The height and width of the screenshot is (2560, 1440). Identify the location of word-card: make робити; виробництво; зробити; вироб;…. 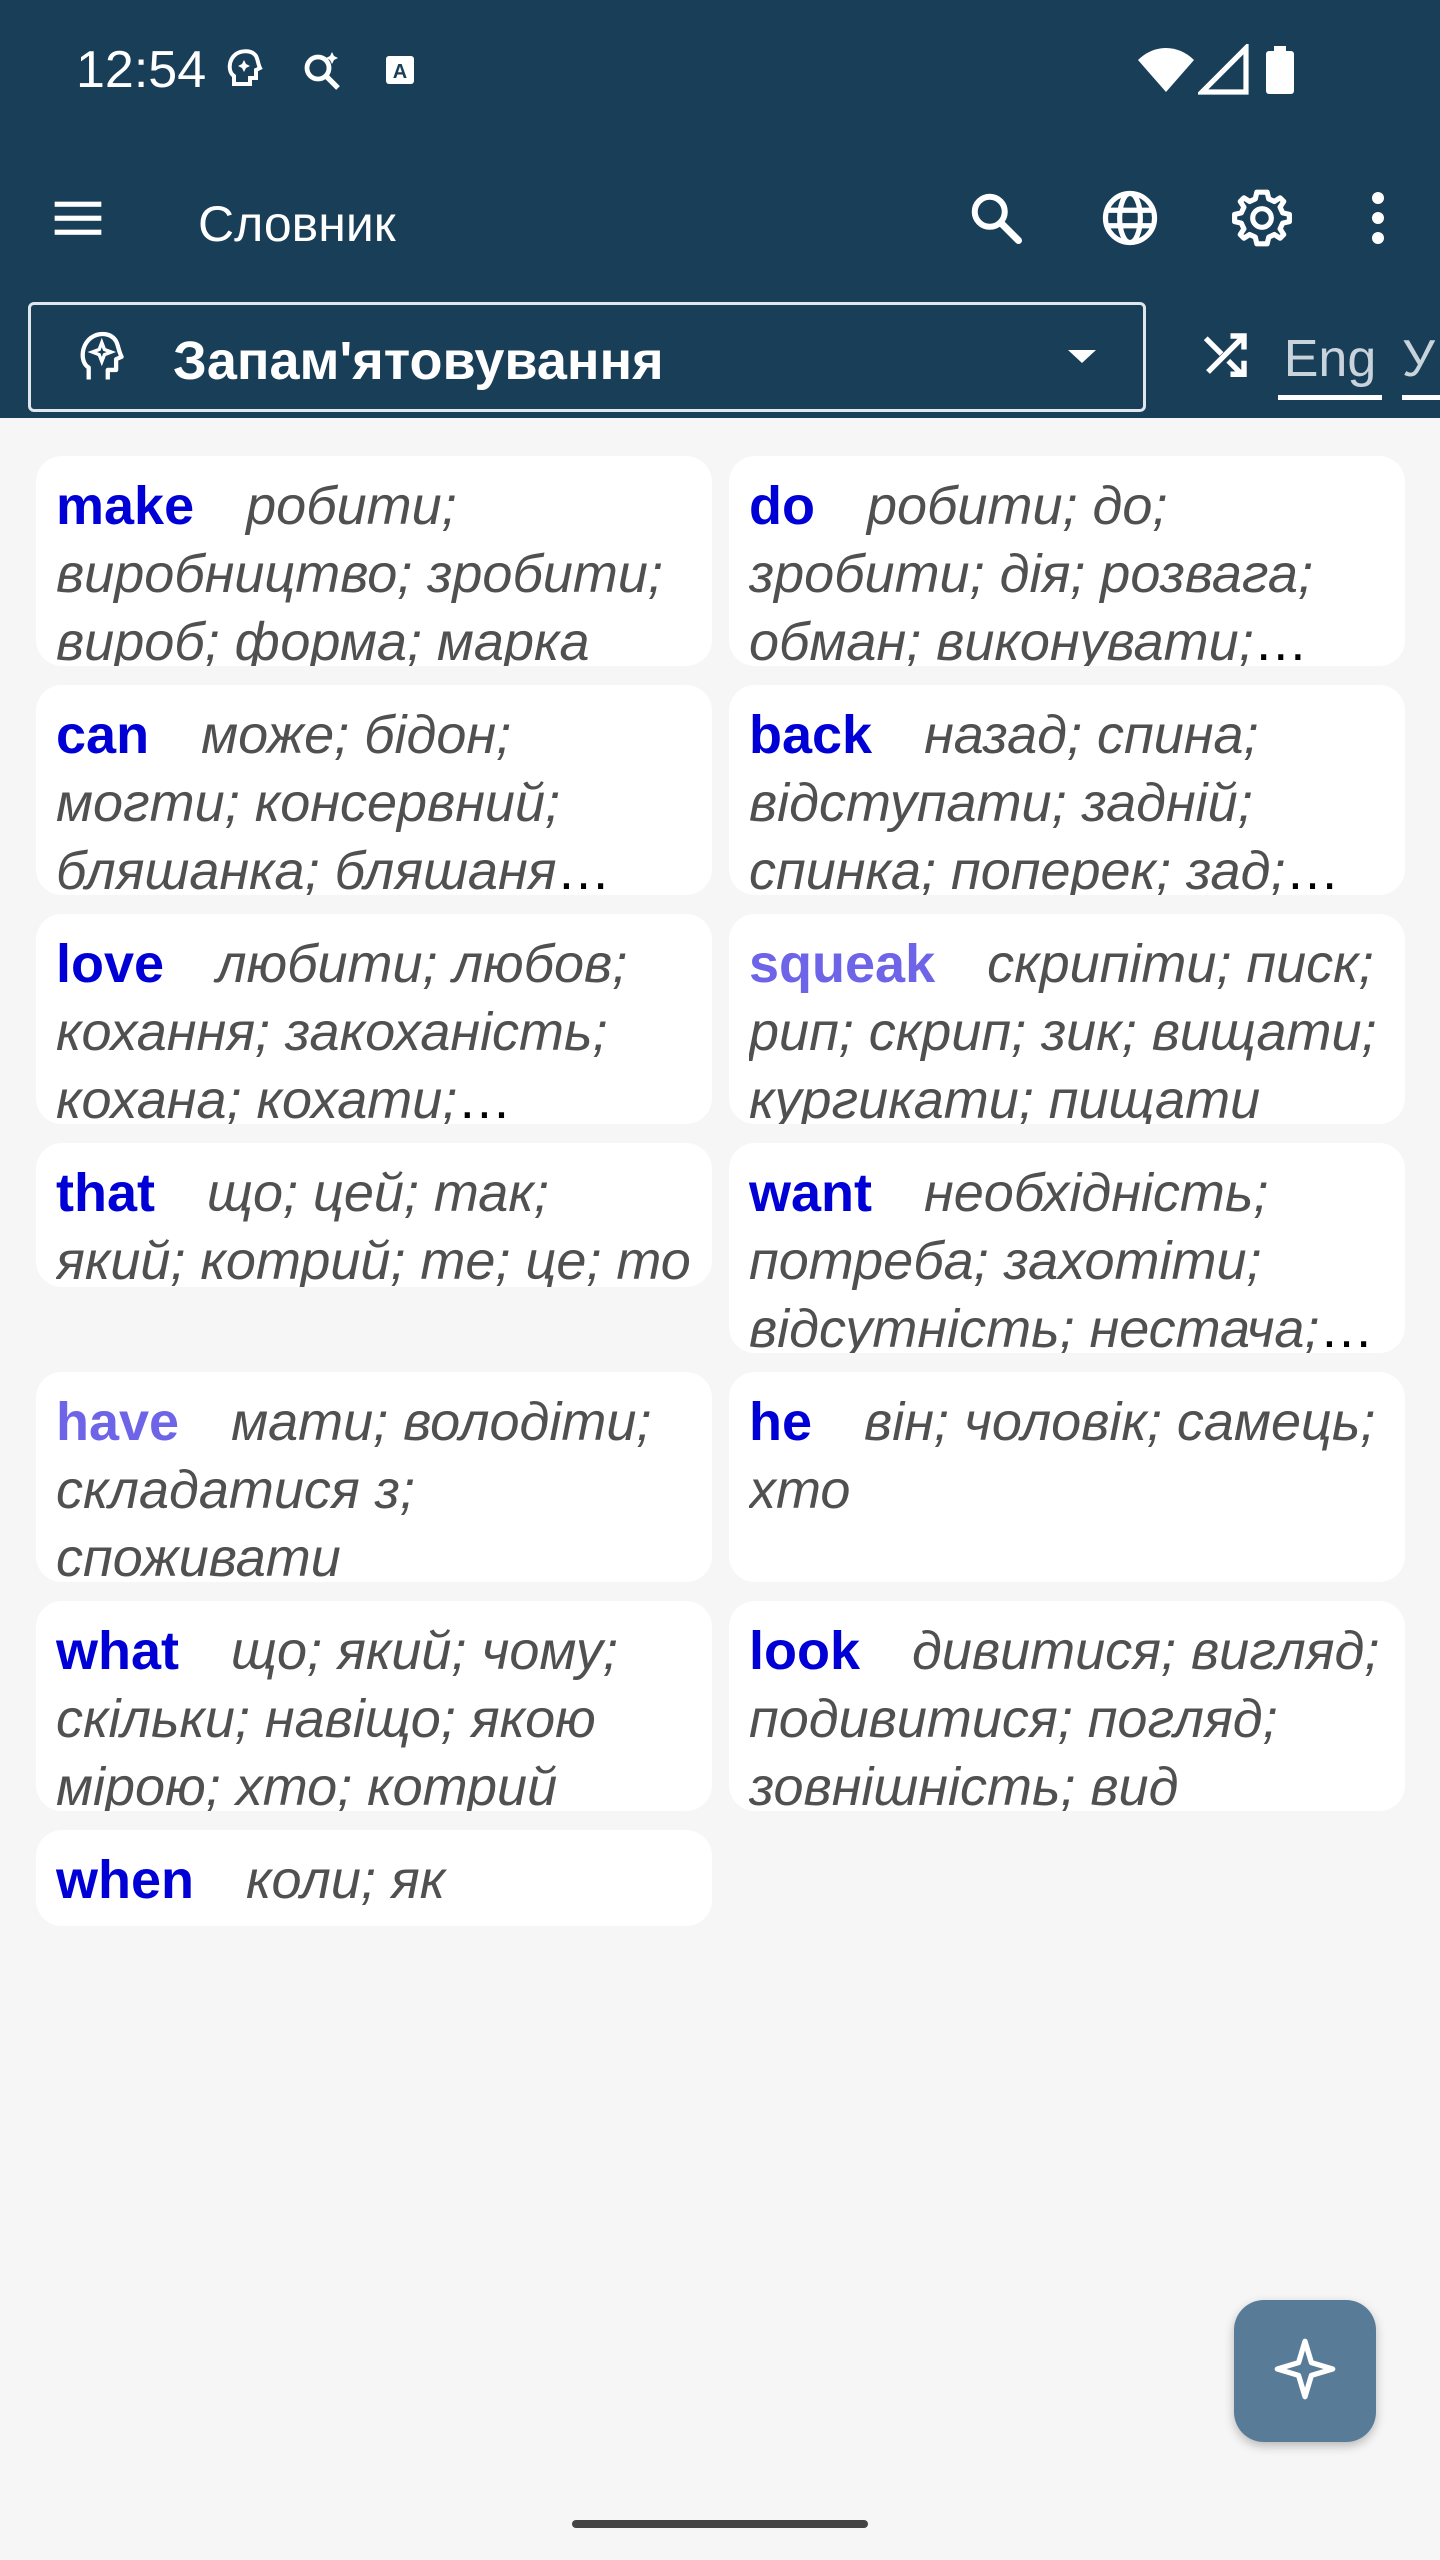
(374, 561).